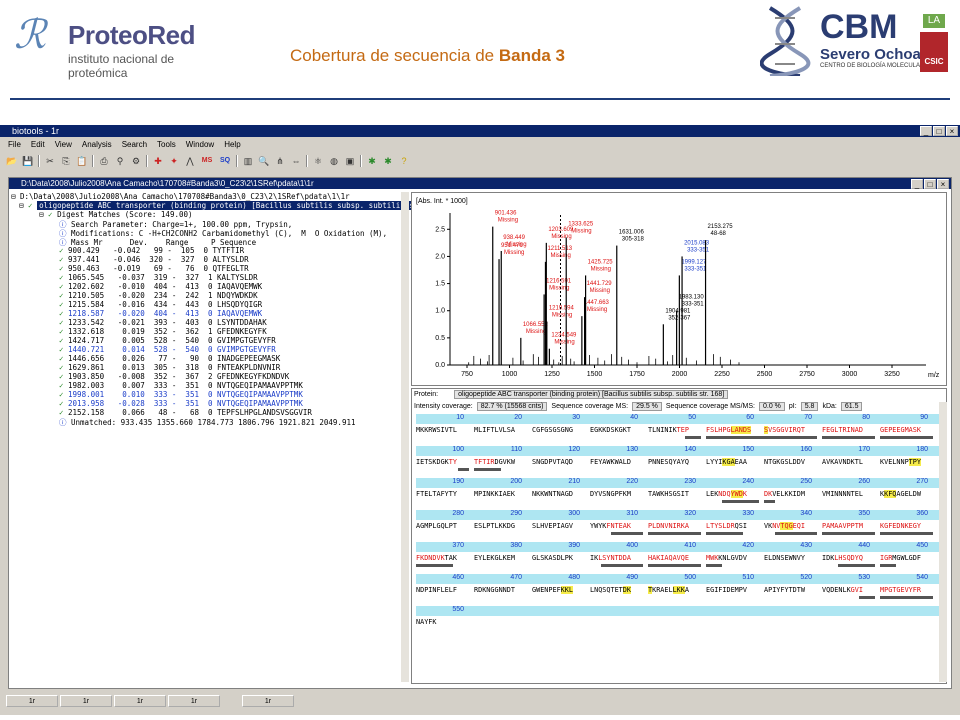  Describe the element at coordinates (668, 558) in the screenshot. I see `sequence-chunk: HAKIAQAVQE` at that location.